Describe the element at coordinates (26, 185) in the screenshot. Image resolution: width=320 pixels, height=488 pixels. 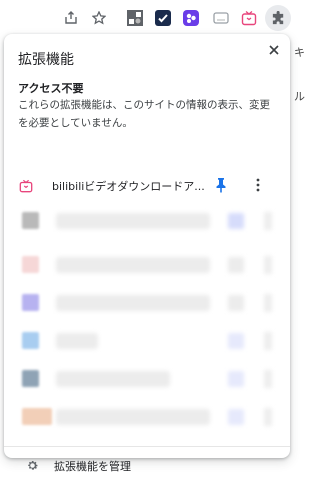
I see `bilibili-download-icon` at that location.